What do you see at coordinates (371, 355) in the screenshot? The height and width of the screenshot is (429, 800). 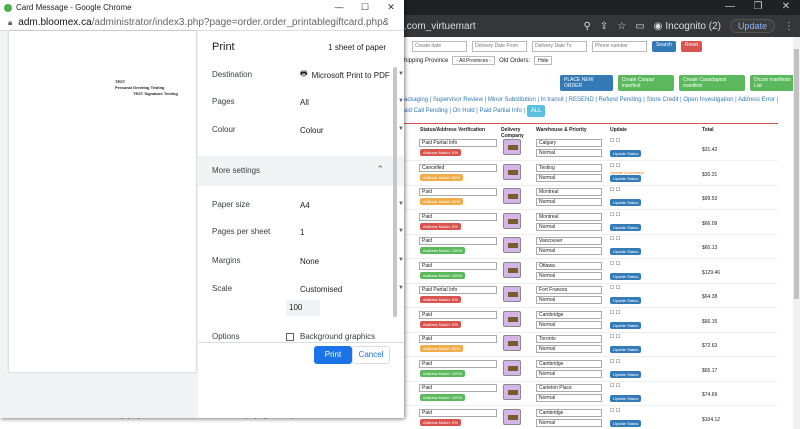 I see `cancel-button: Cancel` at bounding box center [371, 355].